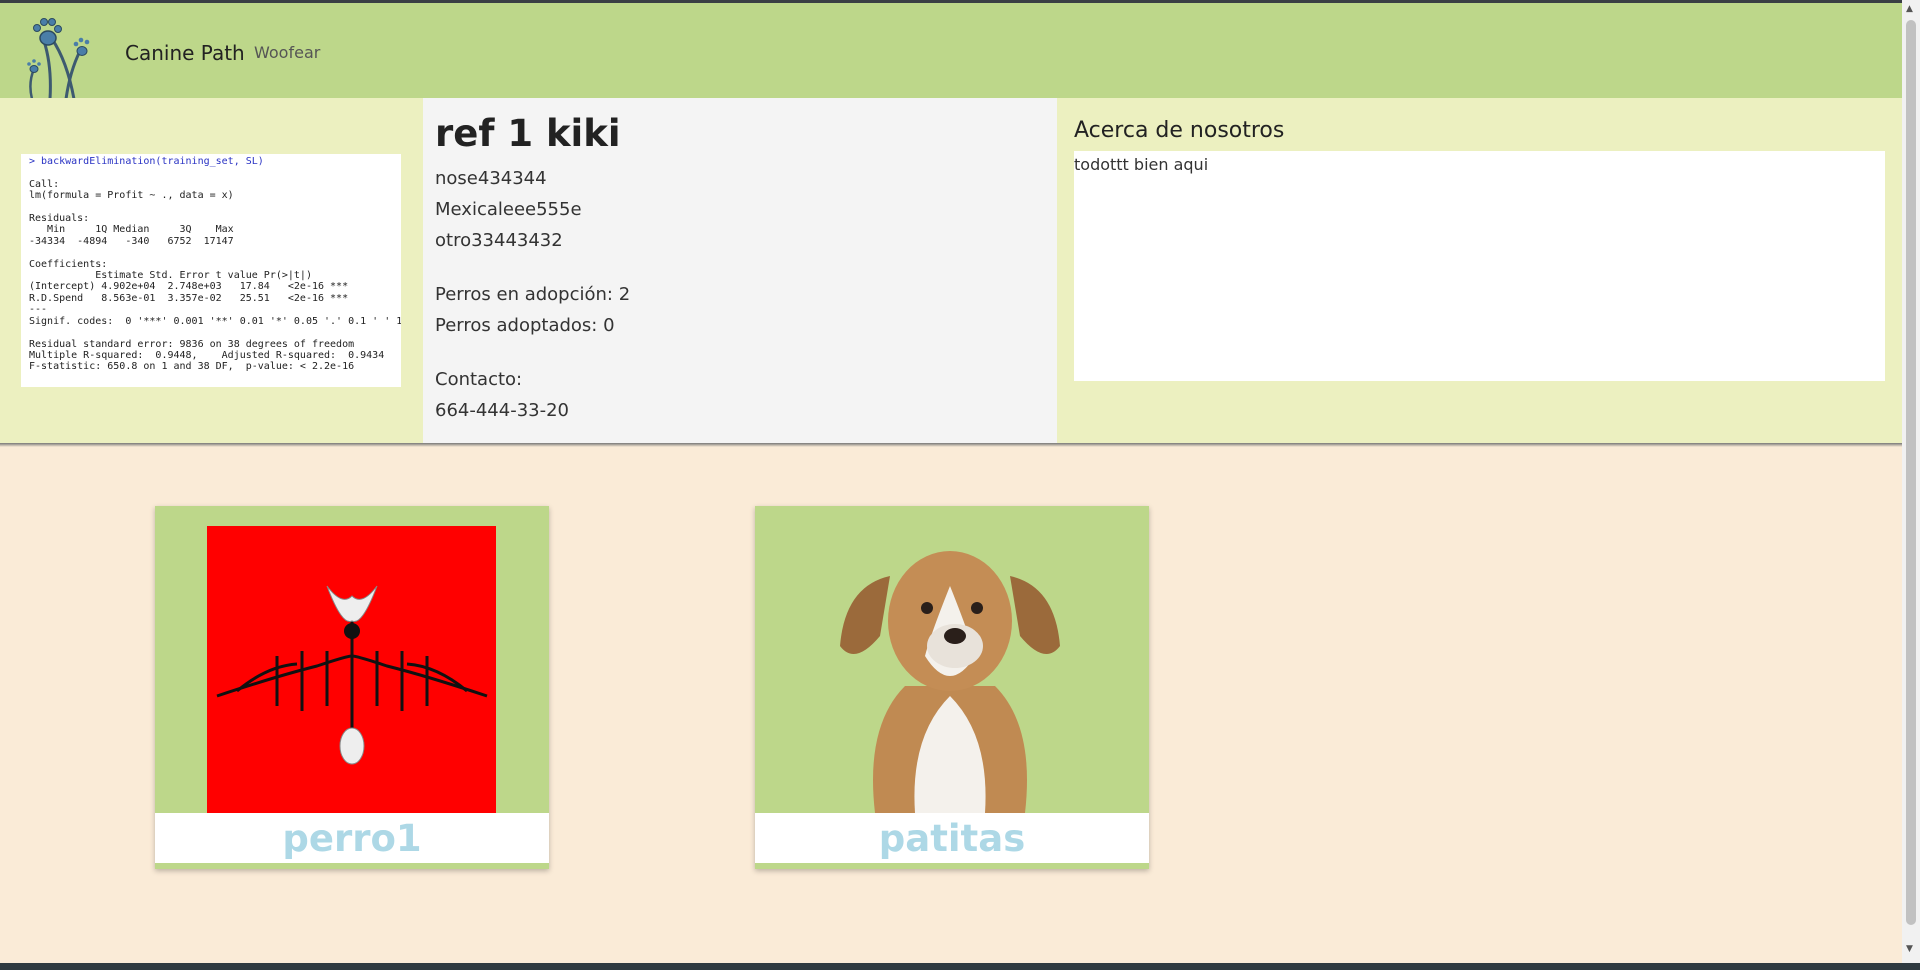 The width and height of the screenshot is (1920, 970). I want to click on code-line: Estimate Std. Error t value Pr(>|t|), so click(170, 276).